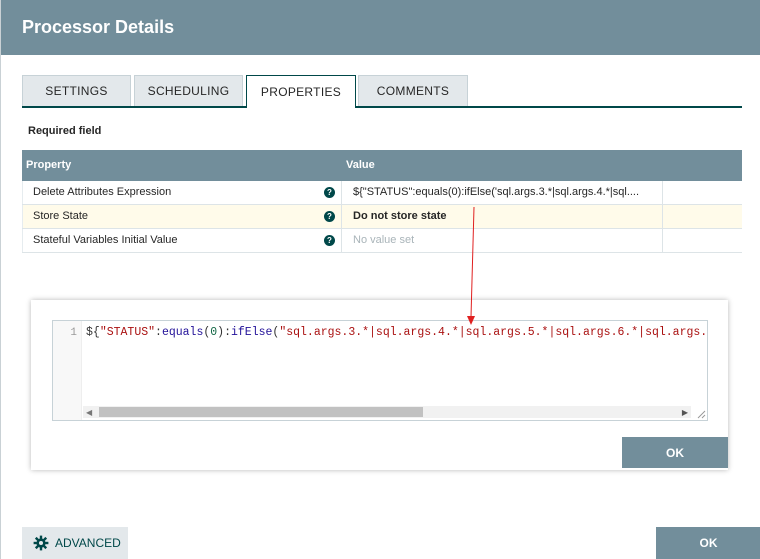 The width and height of the screenshot is (760, 559). What do you see at coordinates (67, 370) in the screenshot?
I see `line-gutter: 1` at bounding box center [67, 370].